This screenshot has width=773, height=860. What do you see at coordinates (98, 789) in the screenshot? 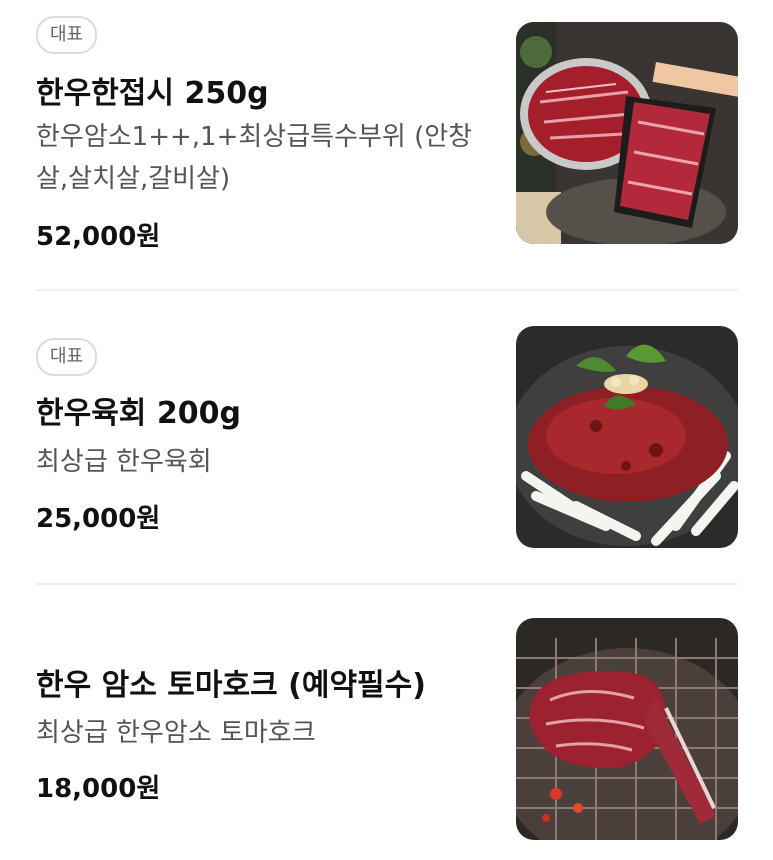
I see `menu-item-price: 18,000원` at bounding box center [98, 789].